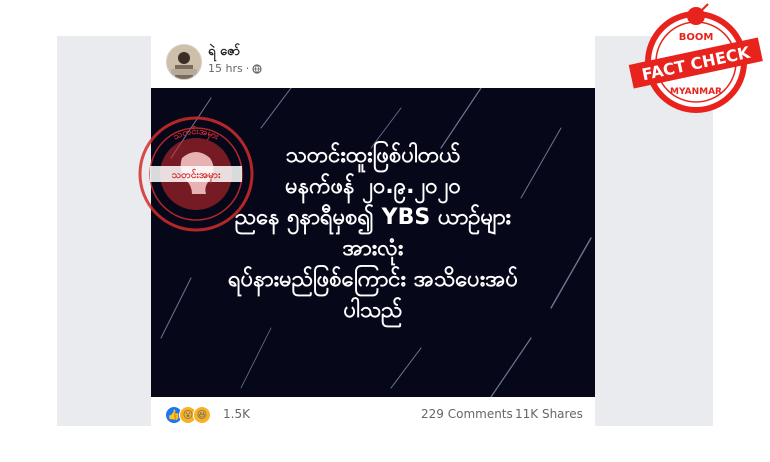  Describe the element at coordinates (696, 92) in the screenshot. I see `badge-bottom-text: MYANMAR` at that location.